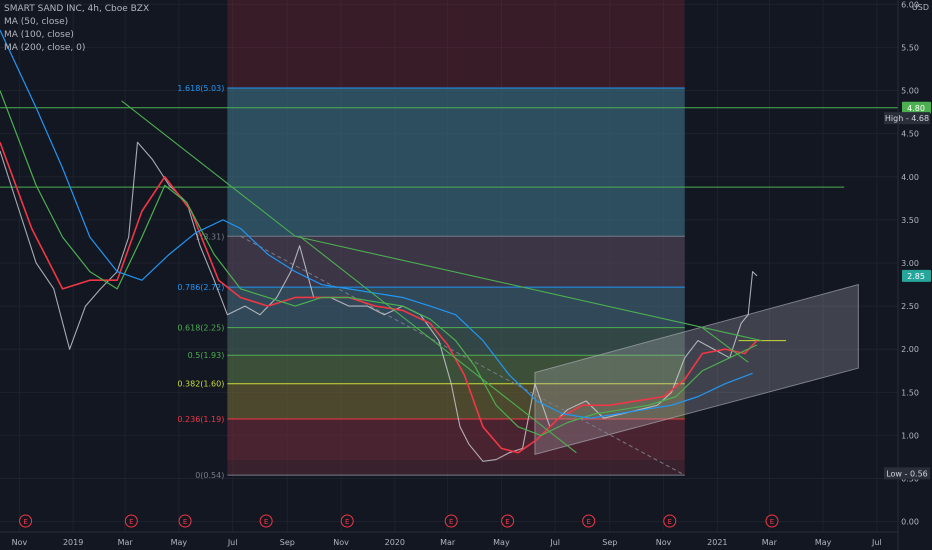 Image resolution: width=932 pixels, height=550 pixels. Describe the element at coordinates (920, 7) in the screenshot. I see `currency-label: USD` at that location.